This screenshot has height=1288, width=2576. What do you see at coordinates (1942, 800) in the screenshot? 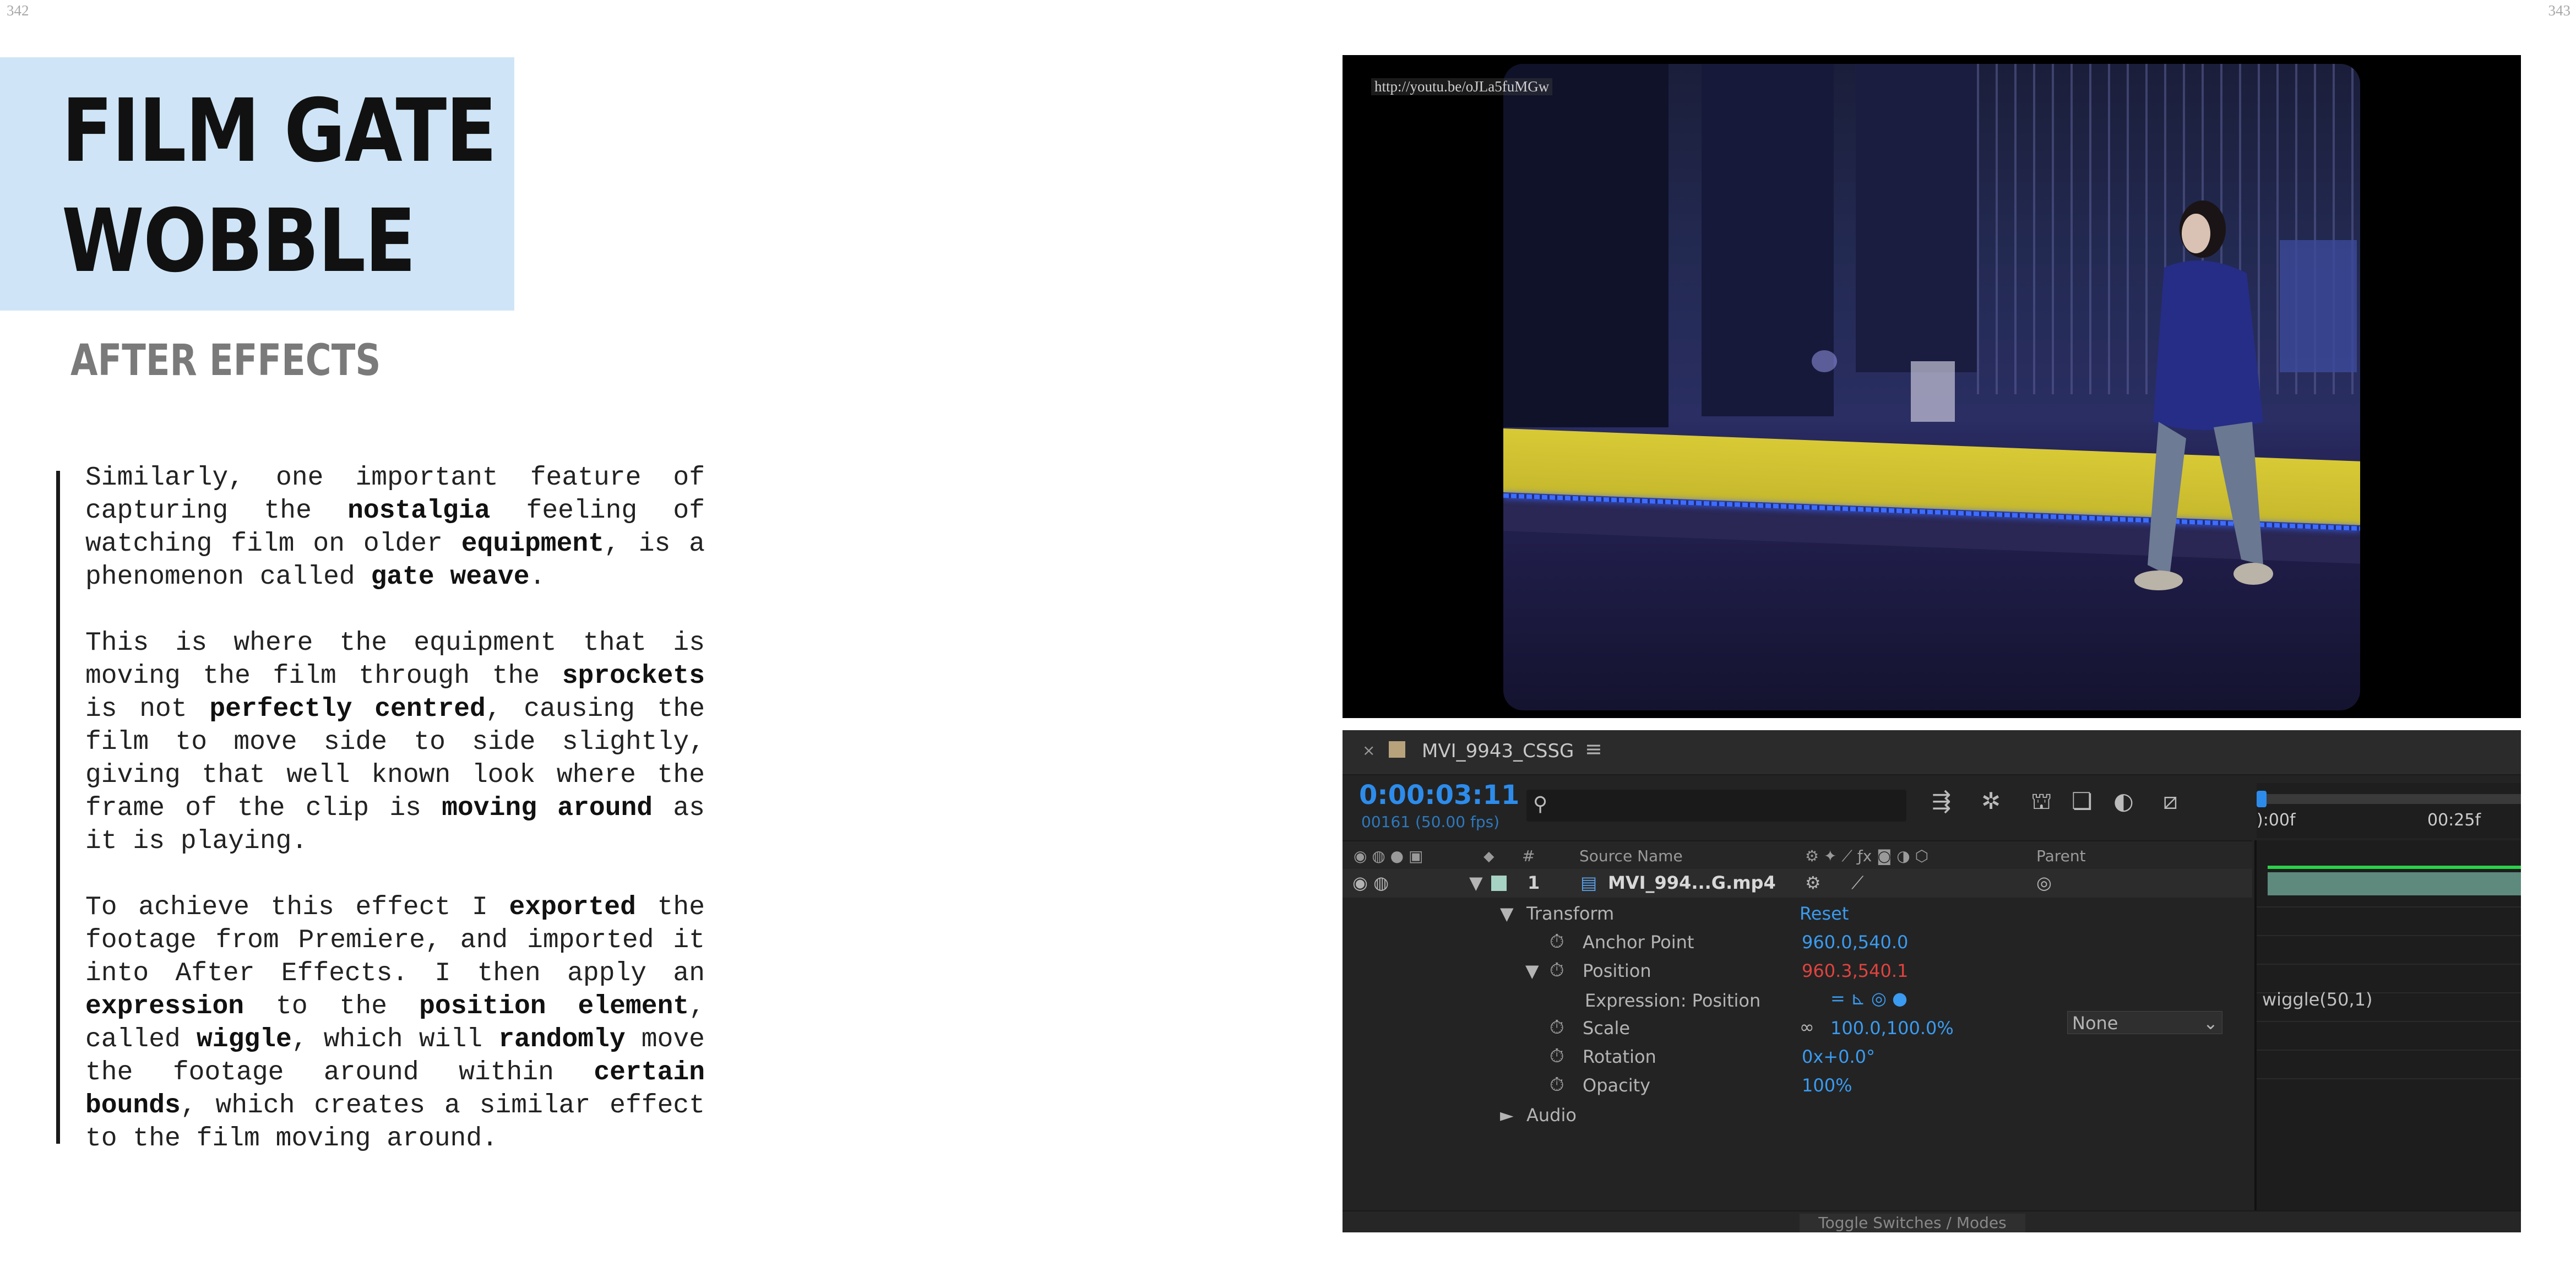
I see `composition-flowchart-icon: ⇶` at bounding box center [1942, 800].